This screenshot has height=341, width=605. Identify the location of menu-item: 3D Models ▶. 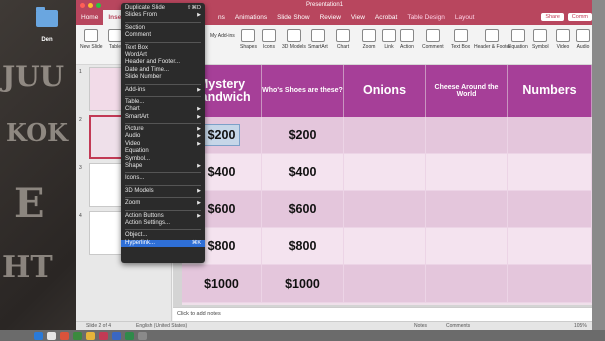
(163, 191).